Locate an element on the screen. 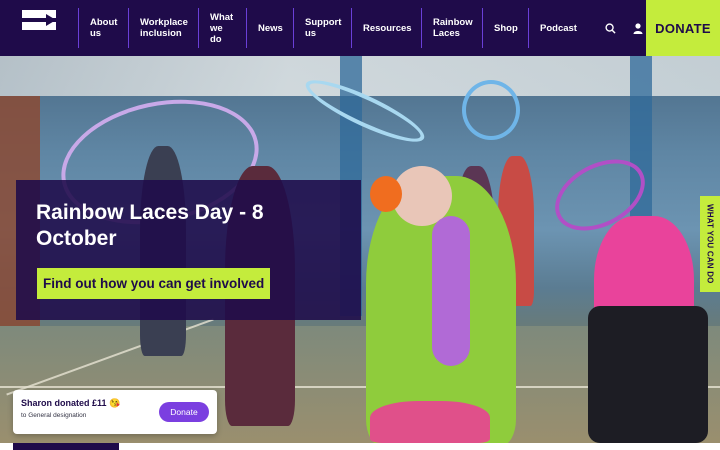 The height and width of the screenshot is (450, 720). nav-item-resources: Resources is located at coordinates (386, 28).